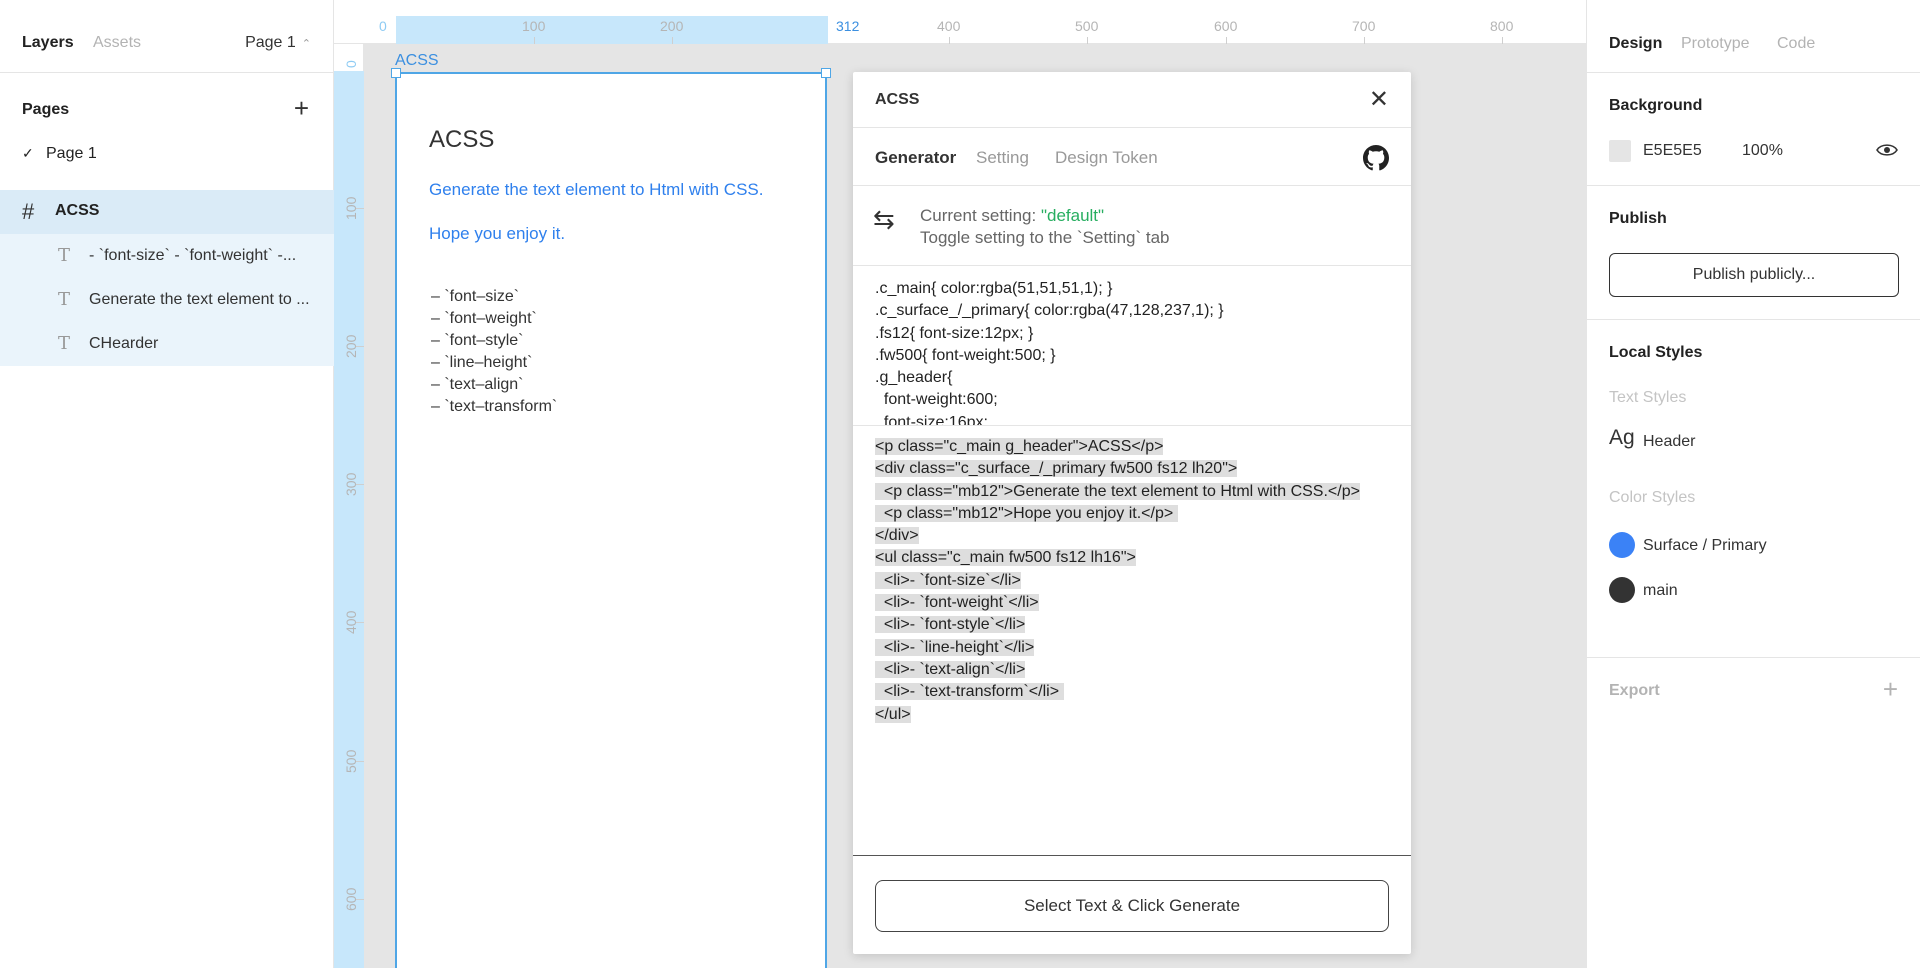 The image size is (1920, 968). Describe the element at coordinates (1132, 558) in the screenshot. I see `code-line: <ul class="c_main fw500 fs12 lh16">` at that location.